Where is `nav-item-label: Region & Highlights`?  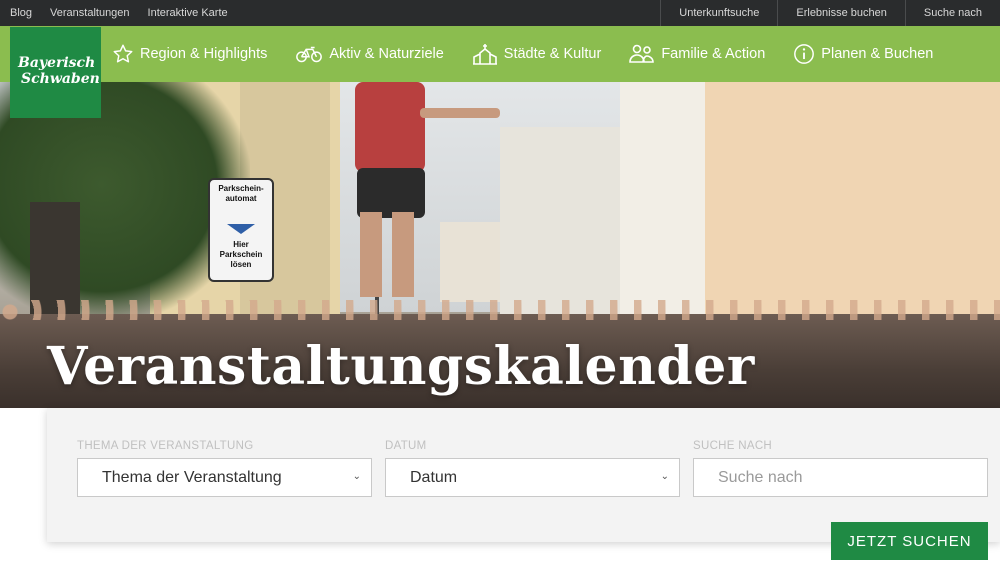
nav-item-label: Region & Highlights is located at coordinates (204, 54).